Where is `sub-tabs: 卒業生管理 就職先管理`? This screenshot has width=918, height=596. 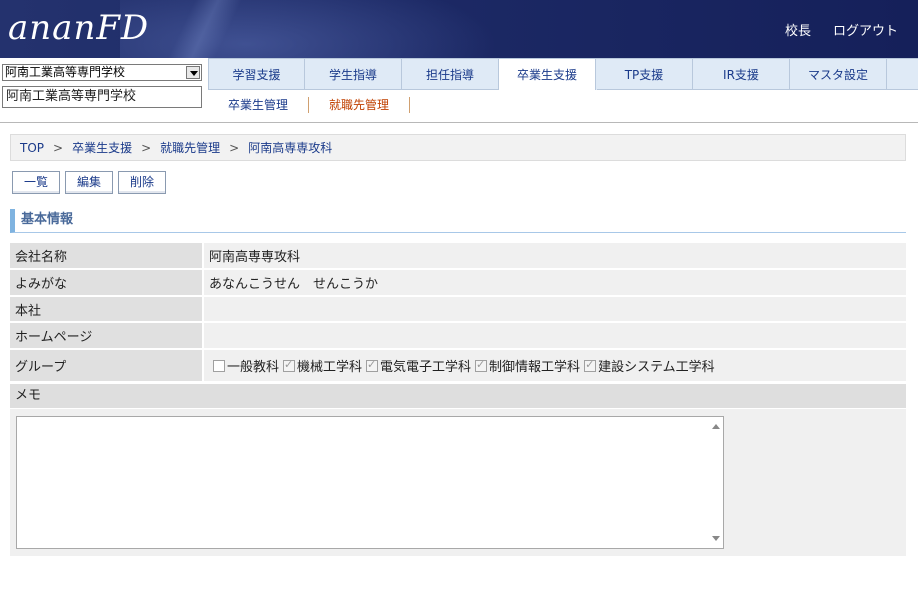 sub-tabs: 卒業生管理 就職先管理 is located at coordinates (309, 105).